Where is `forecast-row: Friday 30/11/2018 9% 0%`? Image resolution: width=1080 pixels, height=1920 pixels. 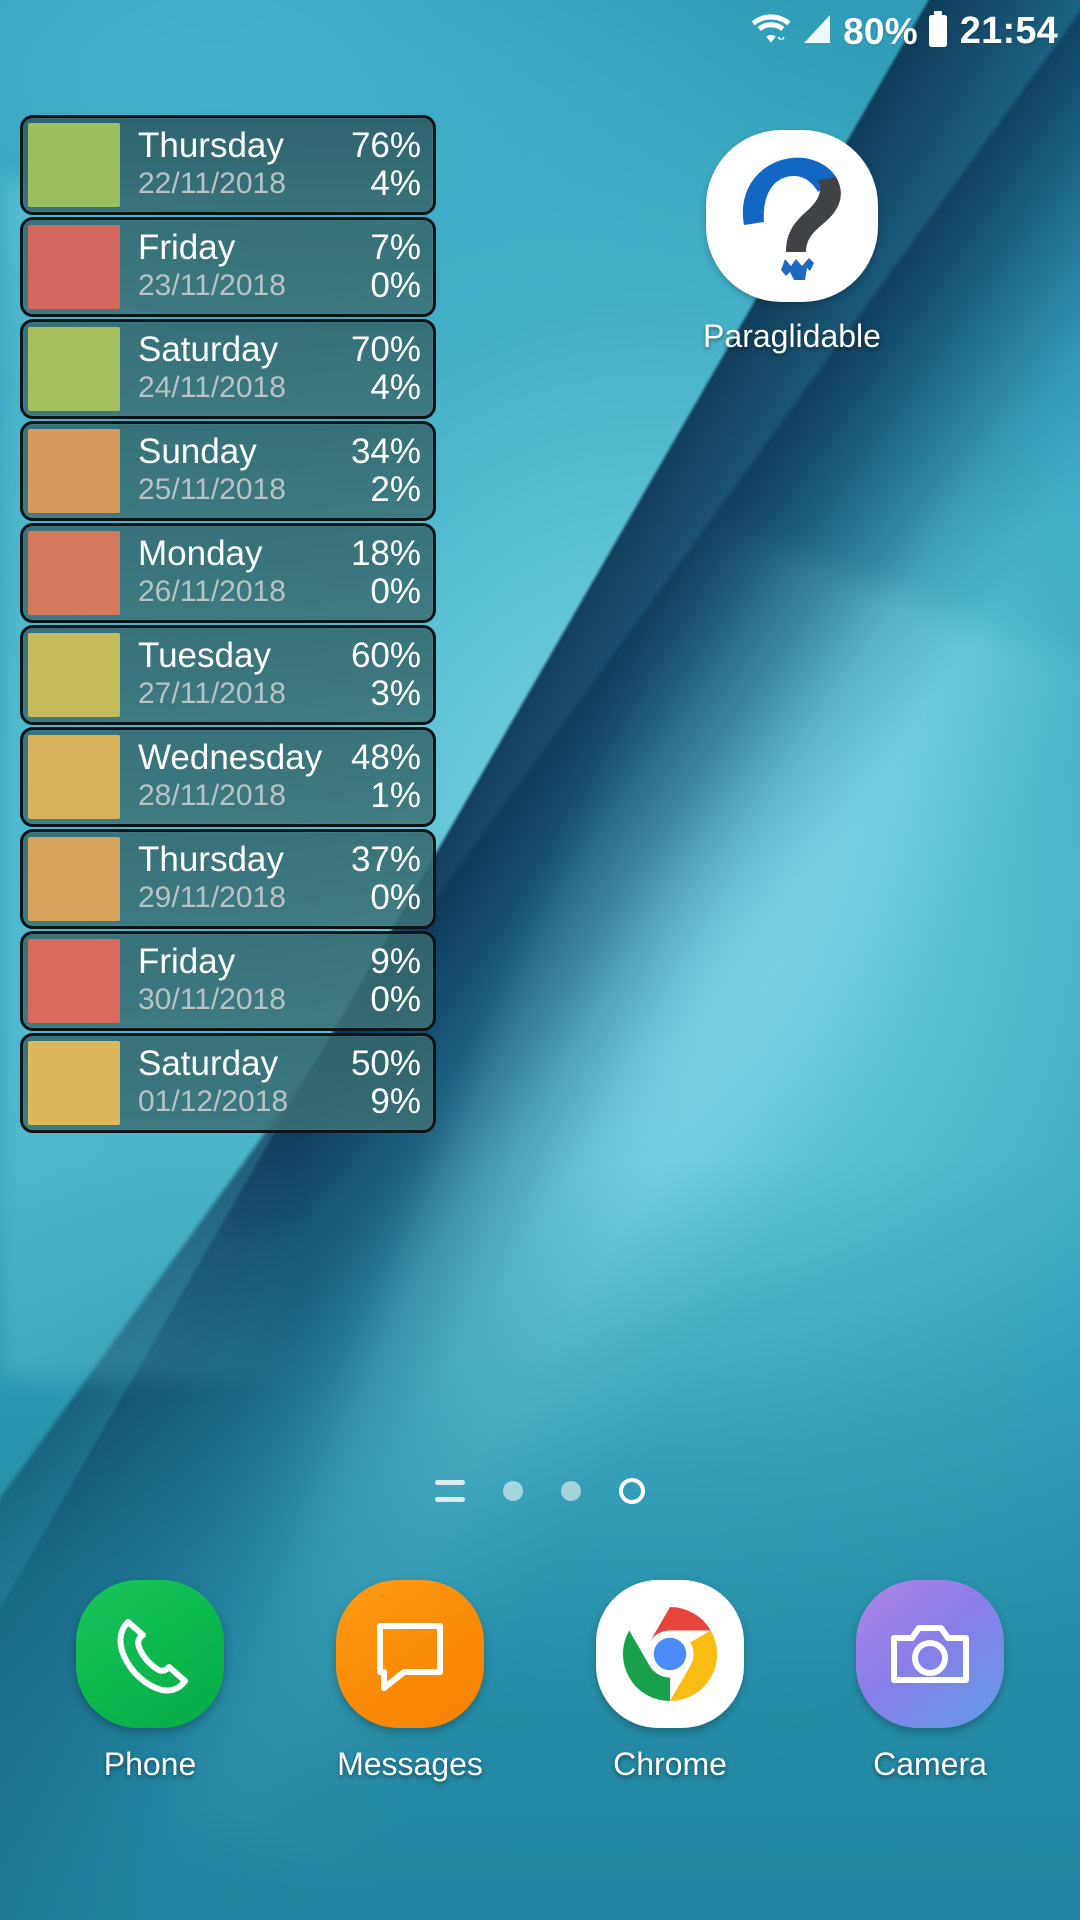 forecast-row: Friday 30/11/2018 9% 0% is located at coordinates (228, 981).